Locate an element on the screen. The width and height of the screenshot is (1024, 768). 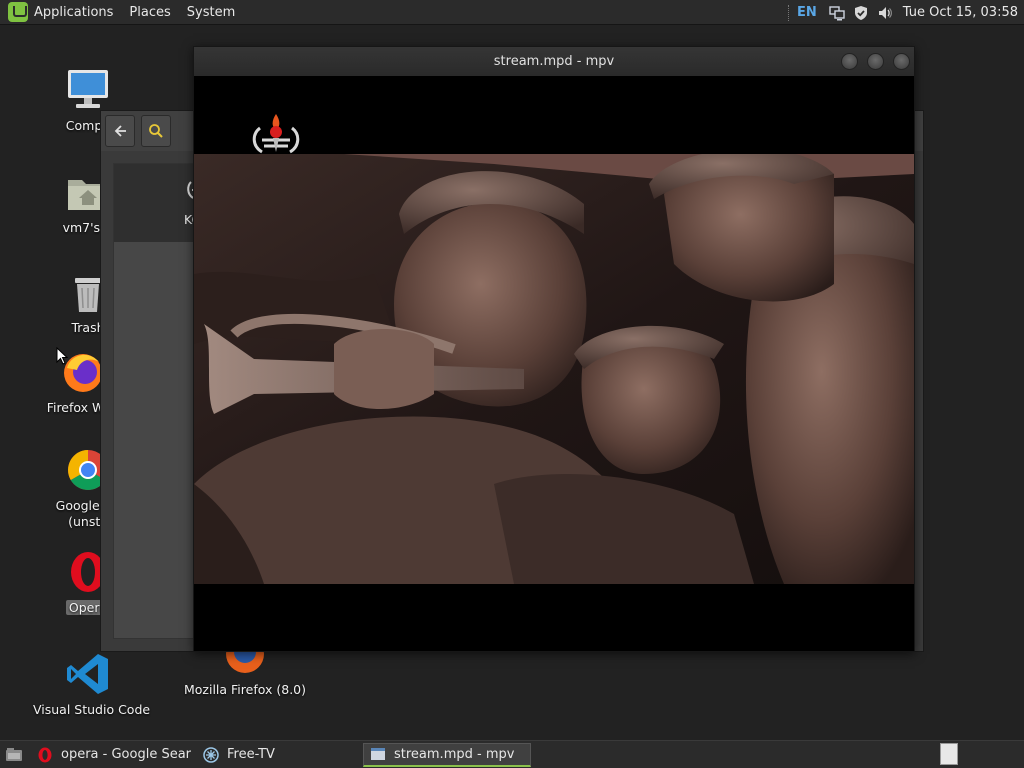
taskbar-item-free-tv: Free-TV is located at coordinates (277, 755).